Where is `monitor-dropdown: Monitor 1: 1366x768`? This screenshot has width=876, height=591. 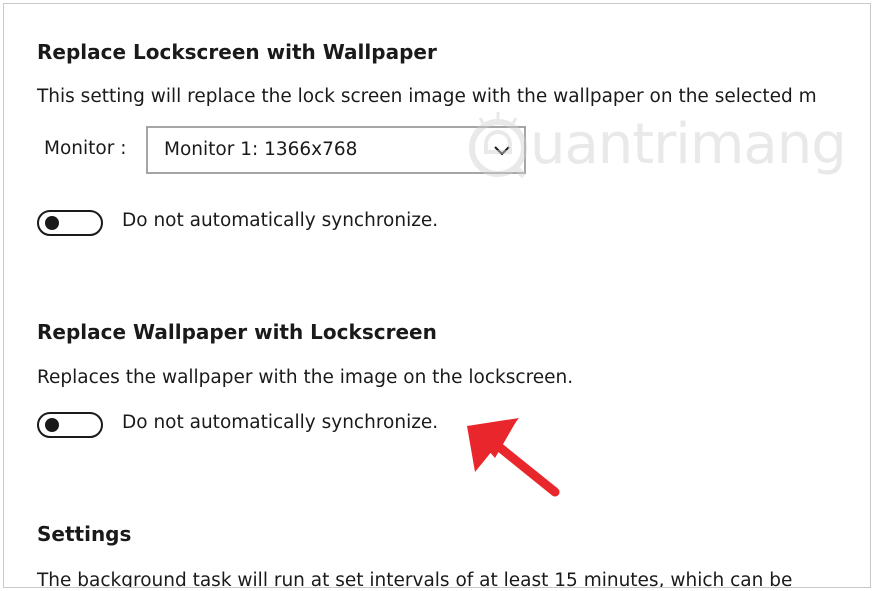
monitor-dropdown: Monitor 1: 1366x768 is located at coordinates (336, 150).